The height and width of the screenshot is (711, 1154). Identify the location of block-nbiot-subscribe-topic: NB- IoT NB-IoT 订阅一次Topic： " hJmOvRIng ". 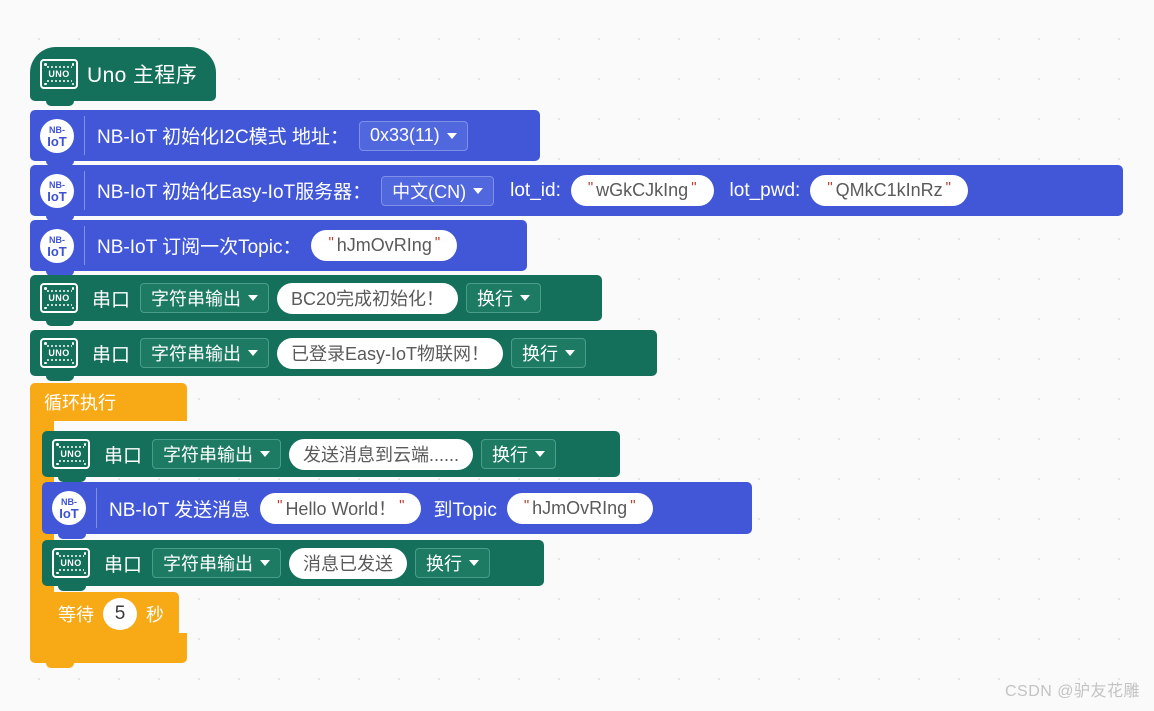
(278, 248).